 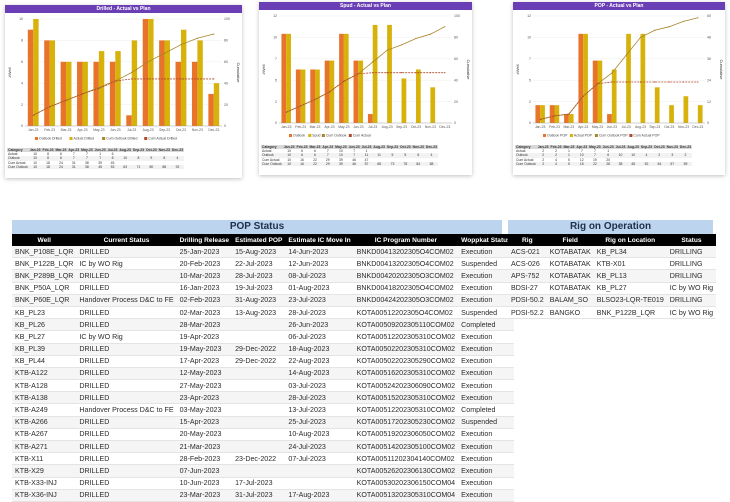 What do you see at coordinates (406, 288) in the screenshot?
I see `table-cell: BNKD00418202305O4COM02` at bounding box center [406, 288].